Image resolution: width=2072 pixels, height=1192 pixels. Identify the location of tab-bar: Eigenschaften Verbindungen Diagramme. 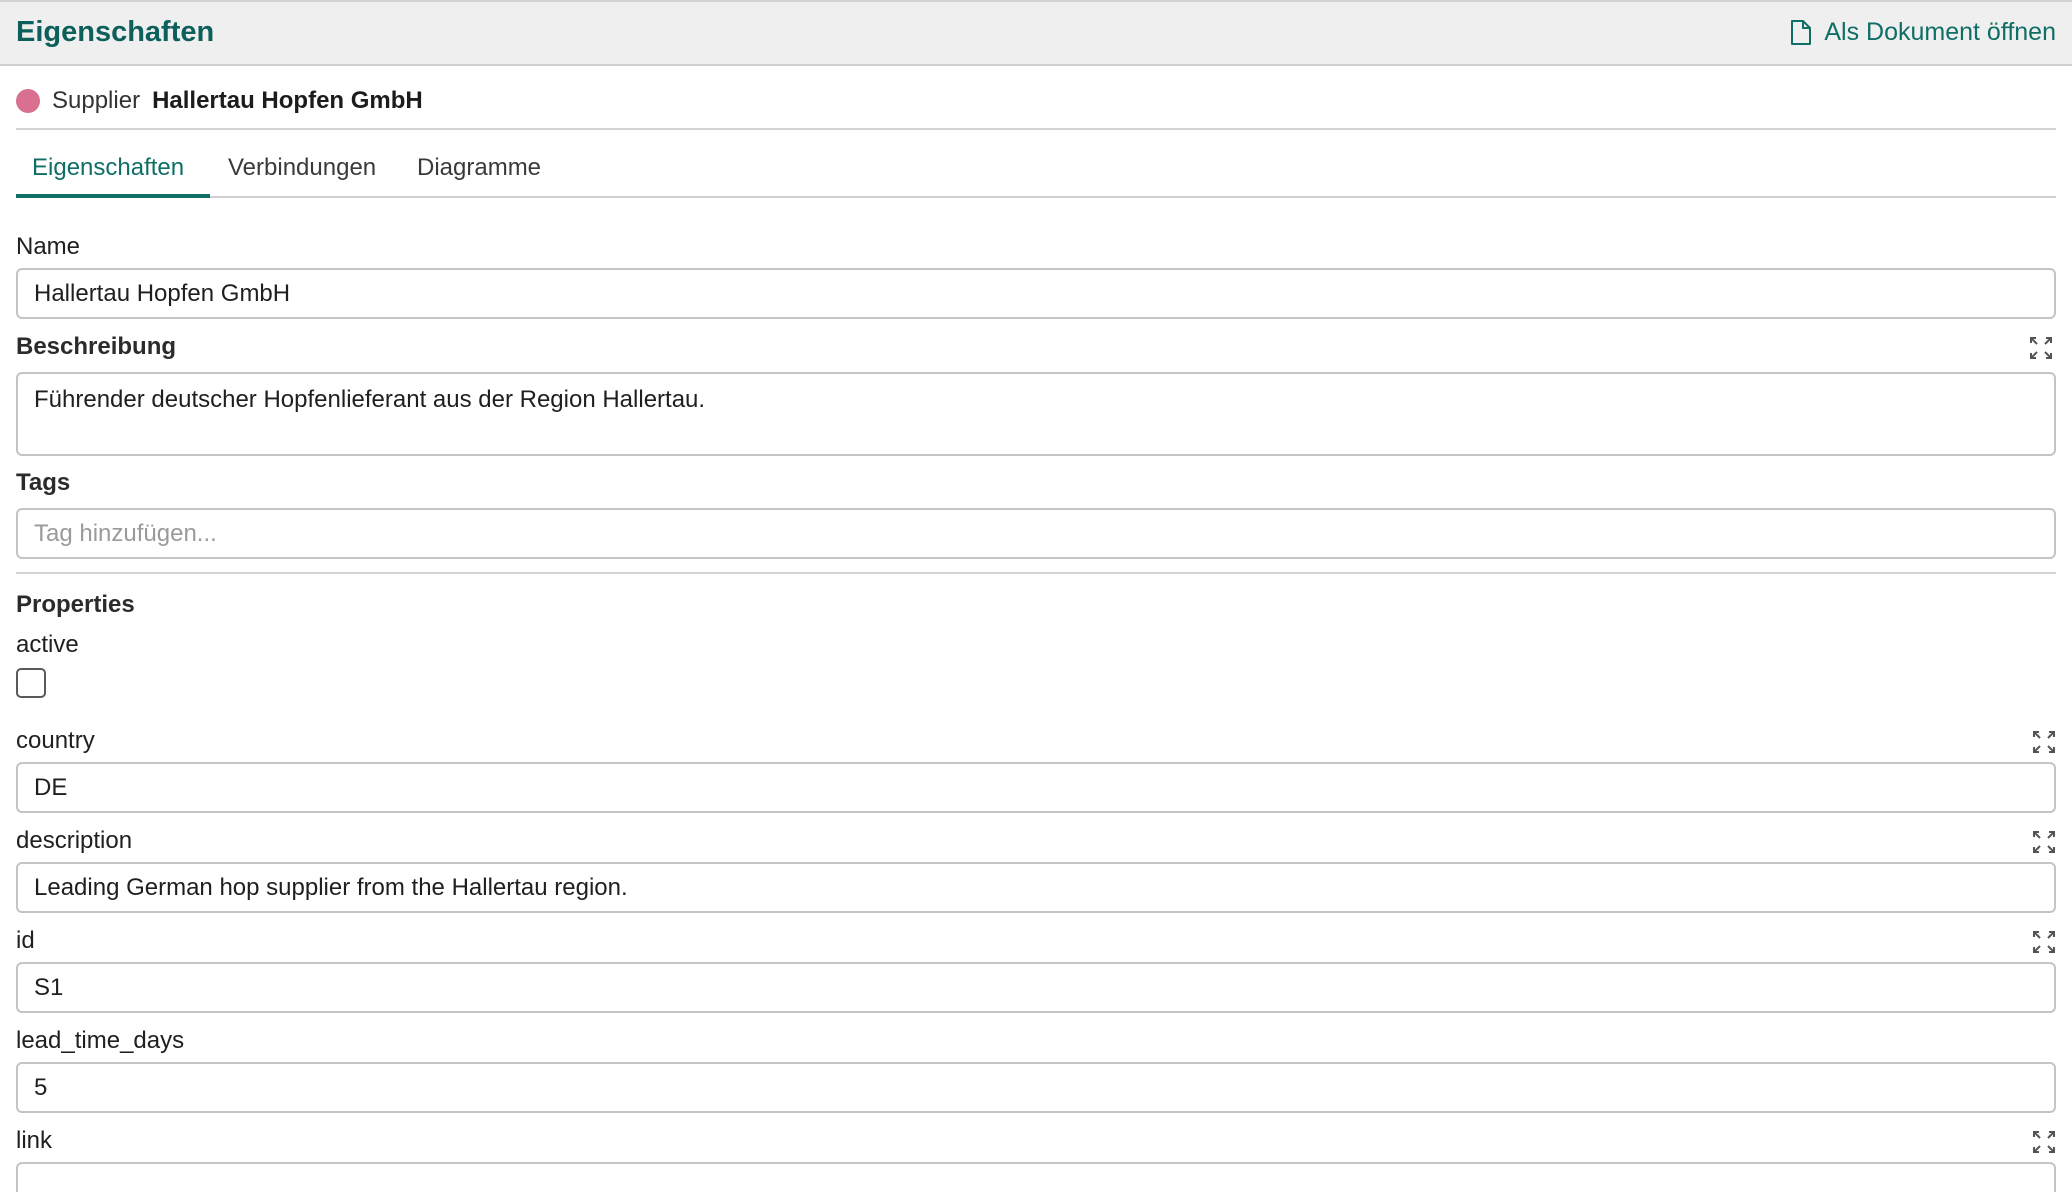
(1036, 172).